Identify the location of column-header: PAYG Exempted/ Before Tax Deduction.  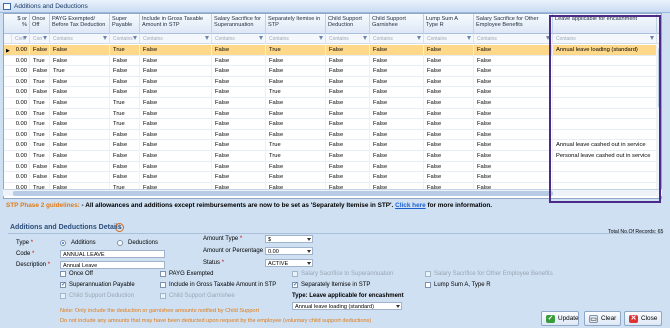
(80, 24).